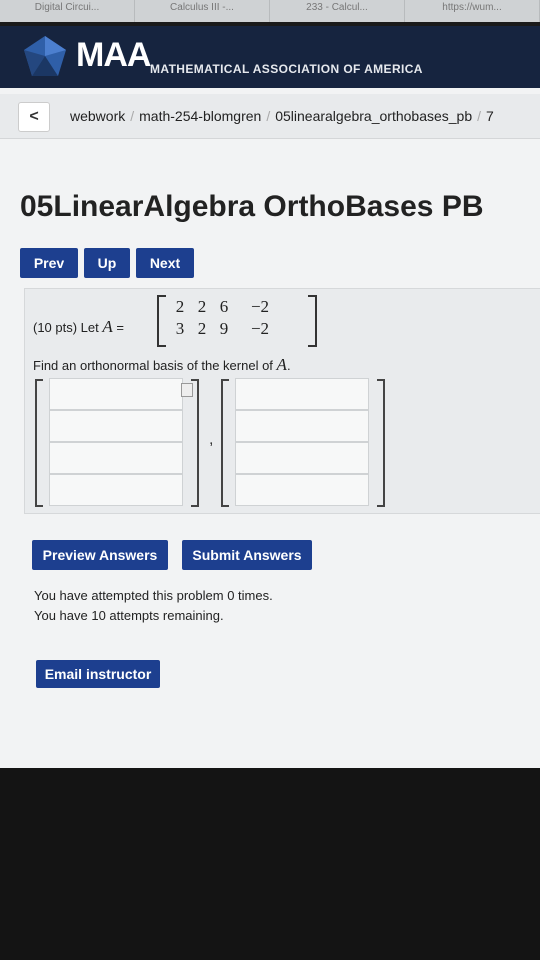 The image size is (540, 960). Describe the element at coordinates (113, 55) in the screenshot. I see `maa-logo-text: MAA` at that location.